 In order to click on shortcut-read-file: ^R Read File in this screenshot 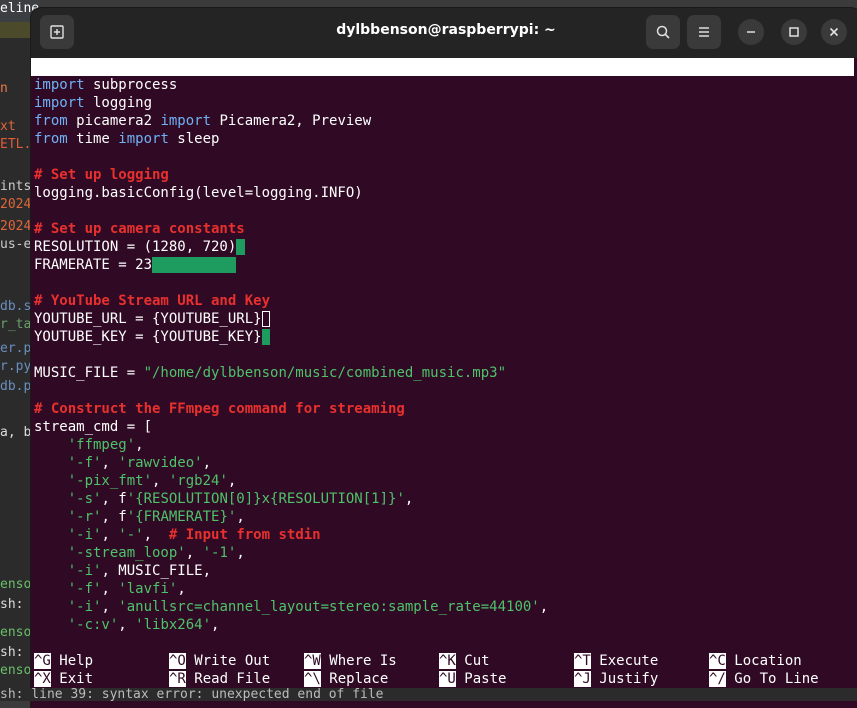, I will do `click(219, 679)`.